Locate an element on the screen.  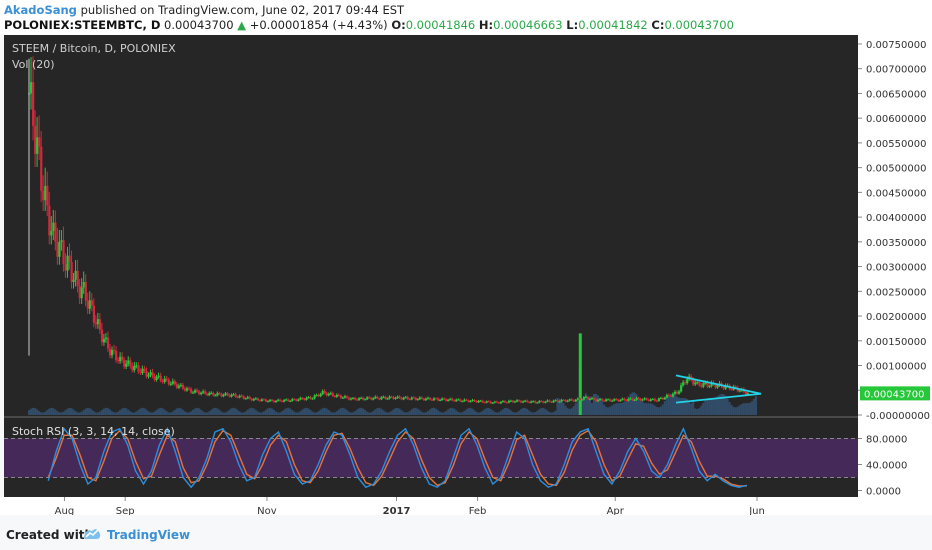
time-axis-label: Jun is located at coordinates (756, 510).